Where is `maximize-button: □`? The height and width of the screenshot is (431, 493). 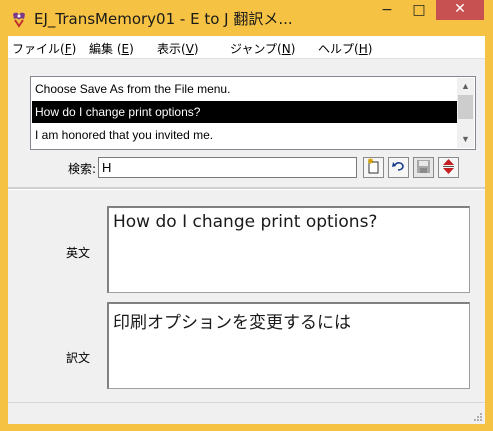
maximize-button: □ is located at coordinates (419, 11).